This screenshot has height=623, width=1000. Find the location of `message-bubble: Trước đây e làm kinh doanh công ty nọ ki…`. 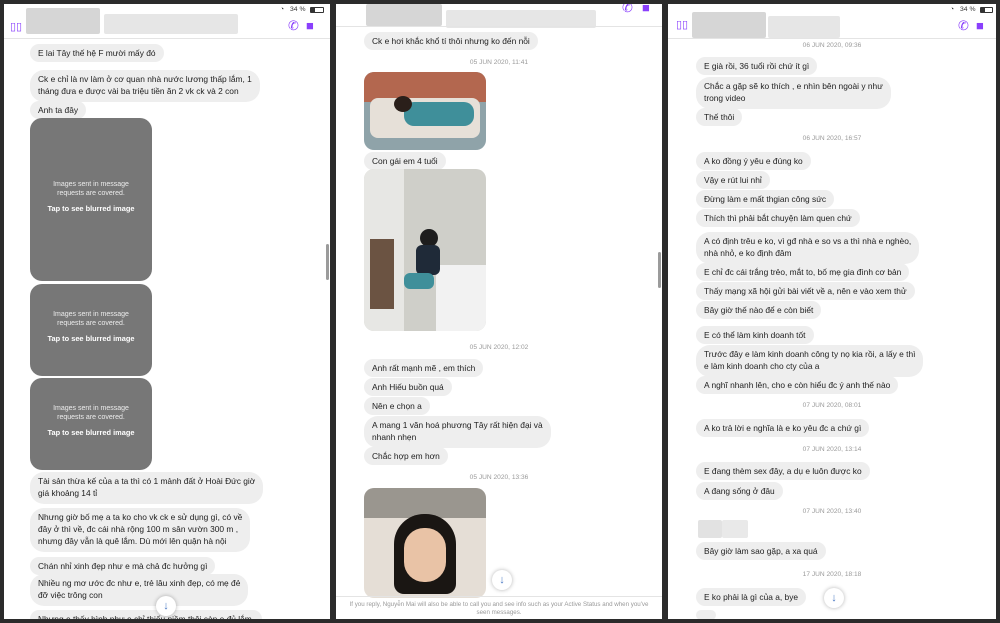

message-bubble: Trước đây e làm kinh doanh công ty nọ ki… is located at coordinates (810, 361).